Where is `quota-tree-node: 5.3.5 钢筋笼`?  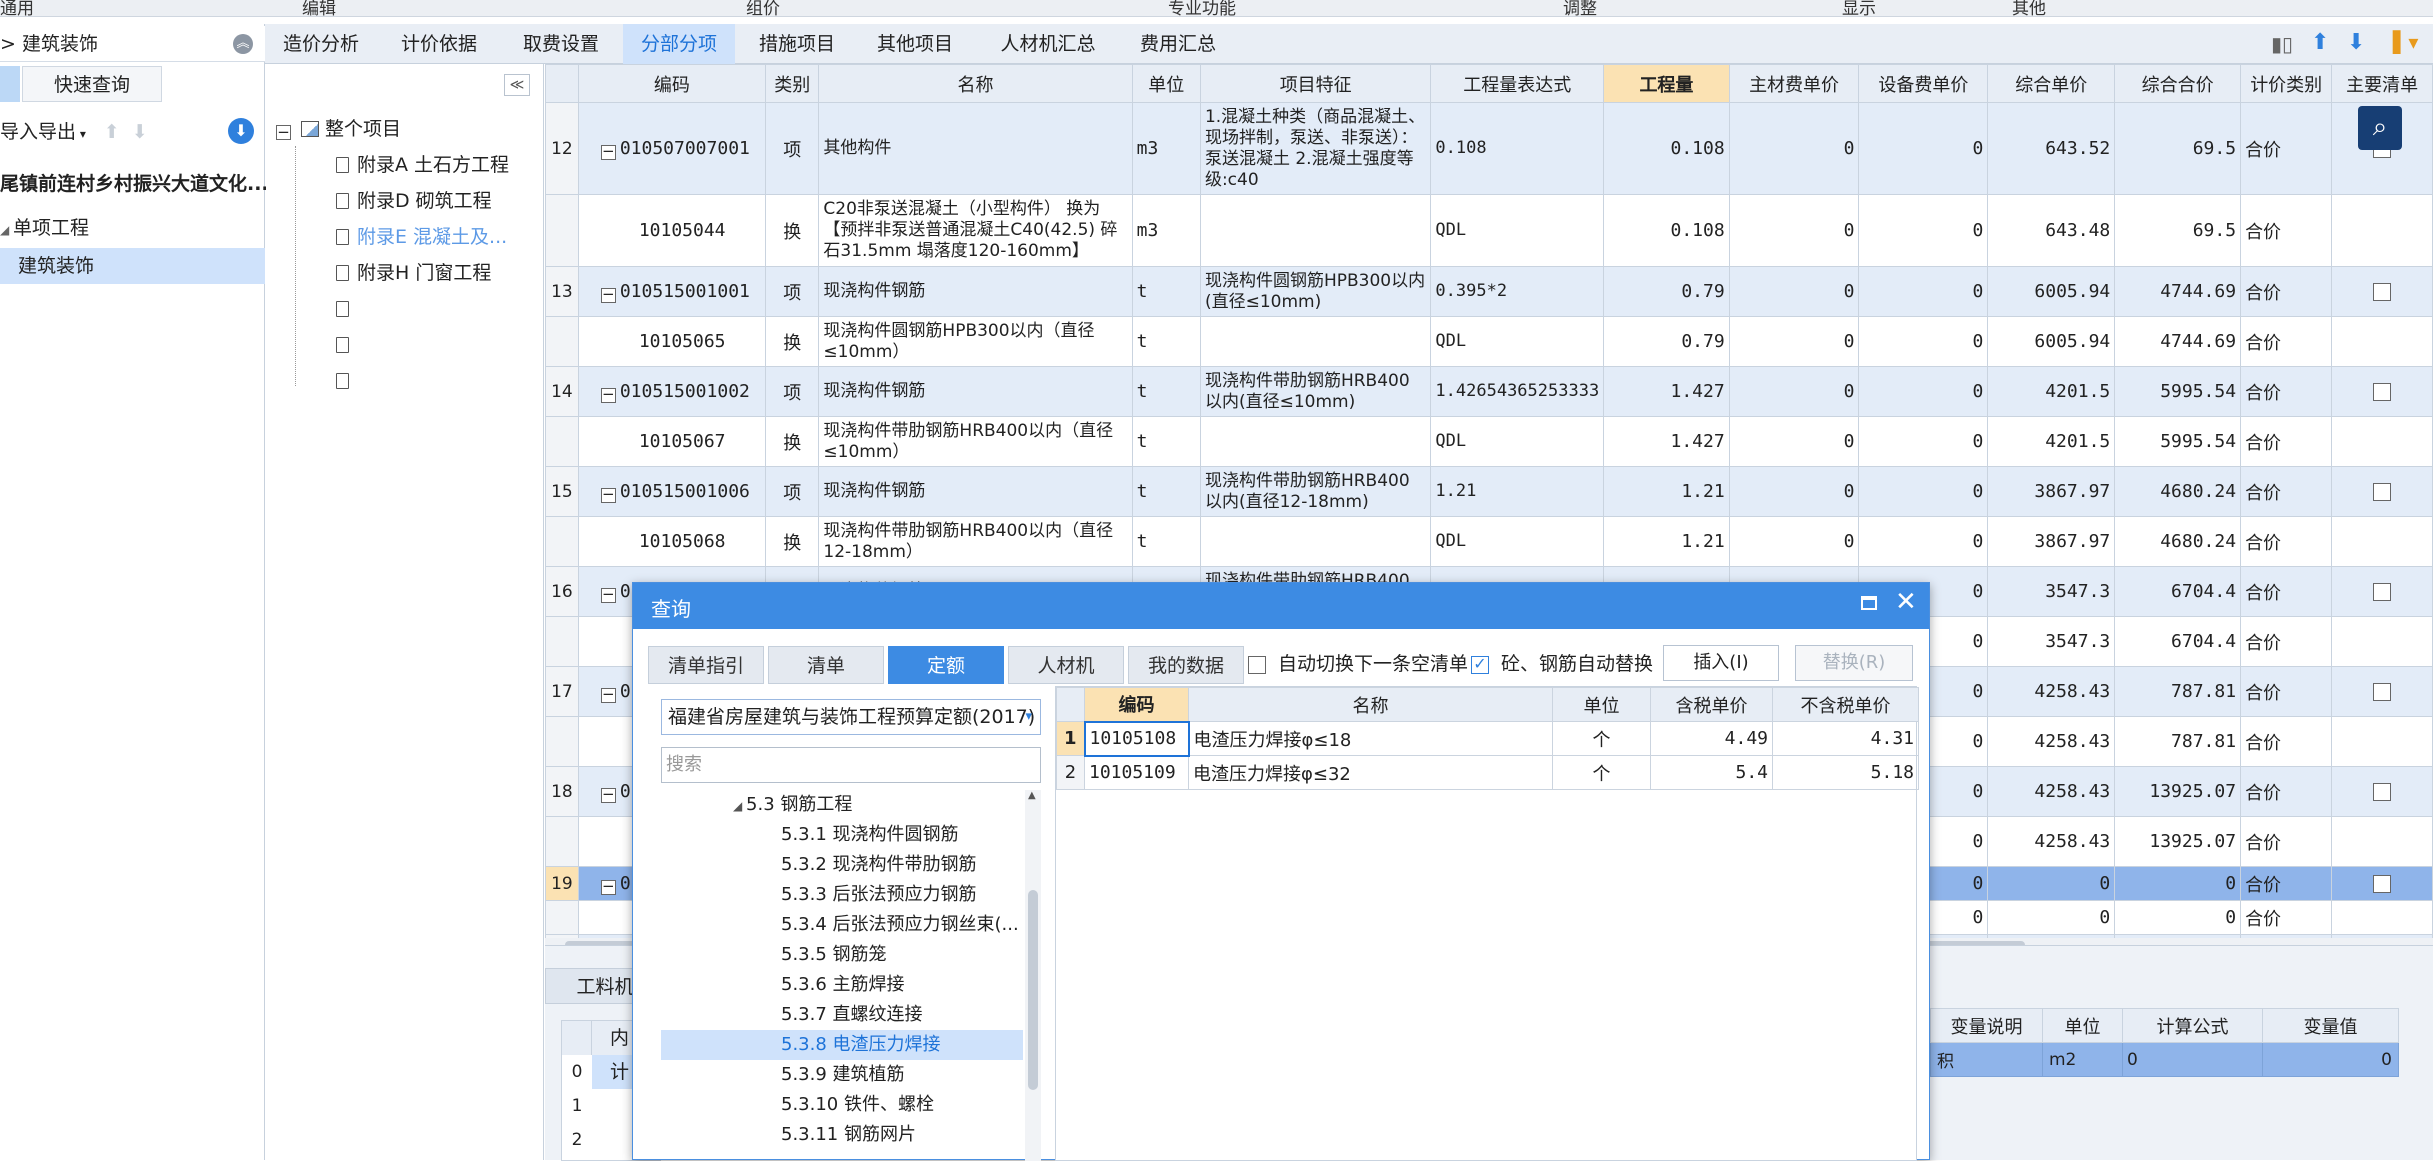
quota-tree-node: 5.3.5 钢筋笼 is located at coordinates (842, 955).